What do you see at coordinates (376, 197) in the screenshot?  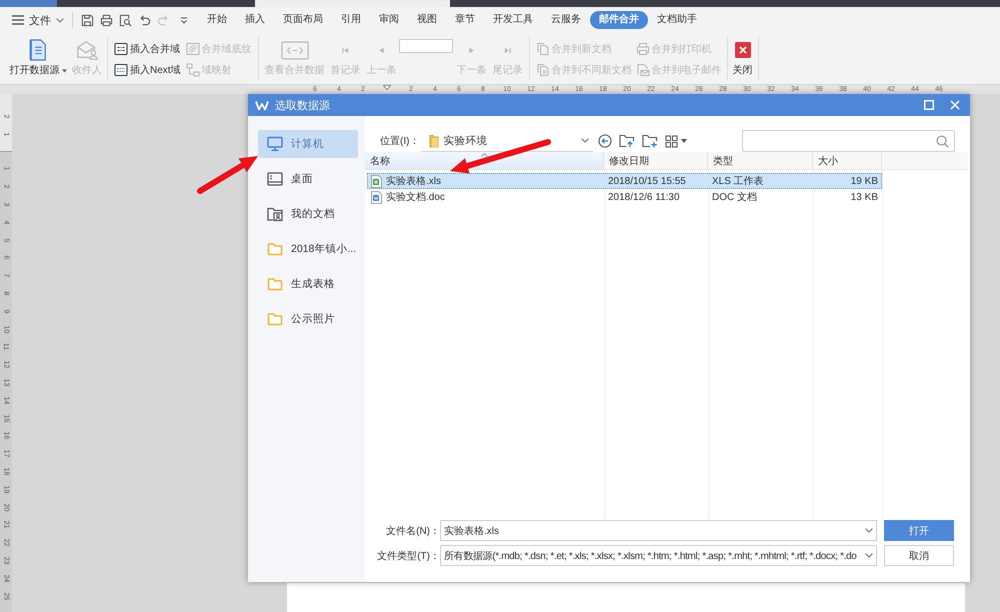 I see `document-file-icon` at bounding box center [376, 197].